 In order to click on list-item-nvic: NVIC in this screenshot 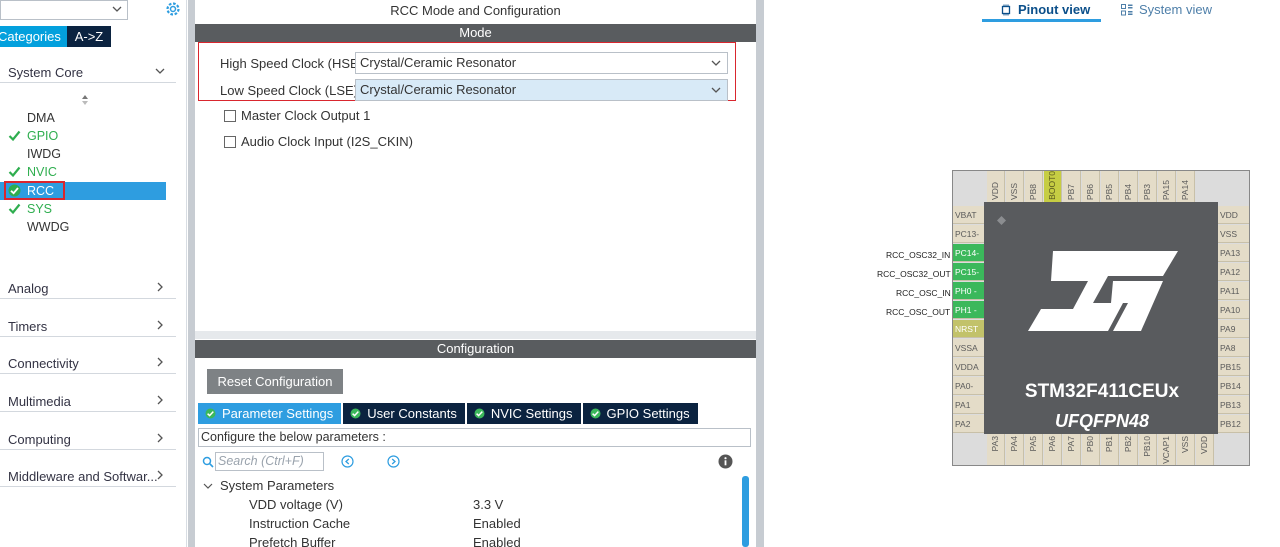, I will do `click(83, 172)`.